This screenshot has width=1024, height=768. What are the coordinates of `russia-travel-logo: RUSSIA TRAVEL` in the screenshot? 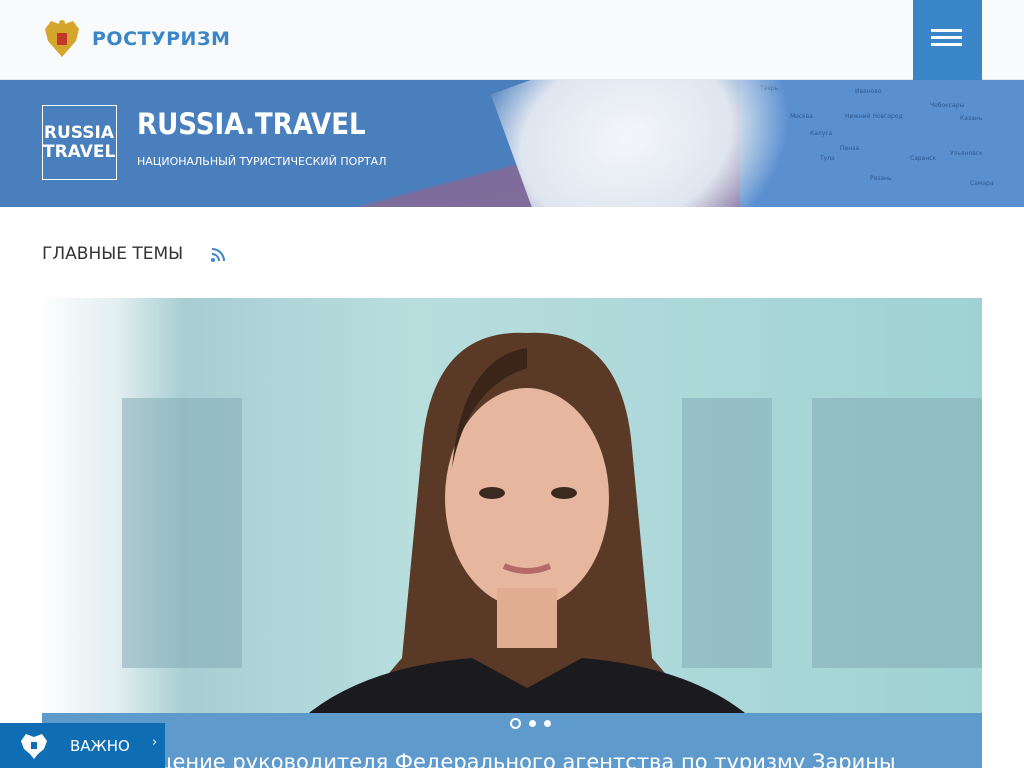 It's located at (79, 142).